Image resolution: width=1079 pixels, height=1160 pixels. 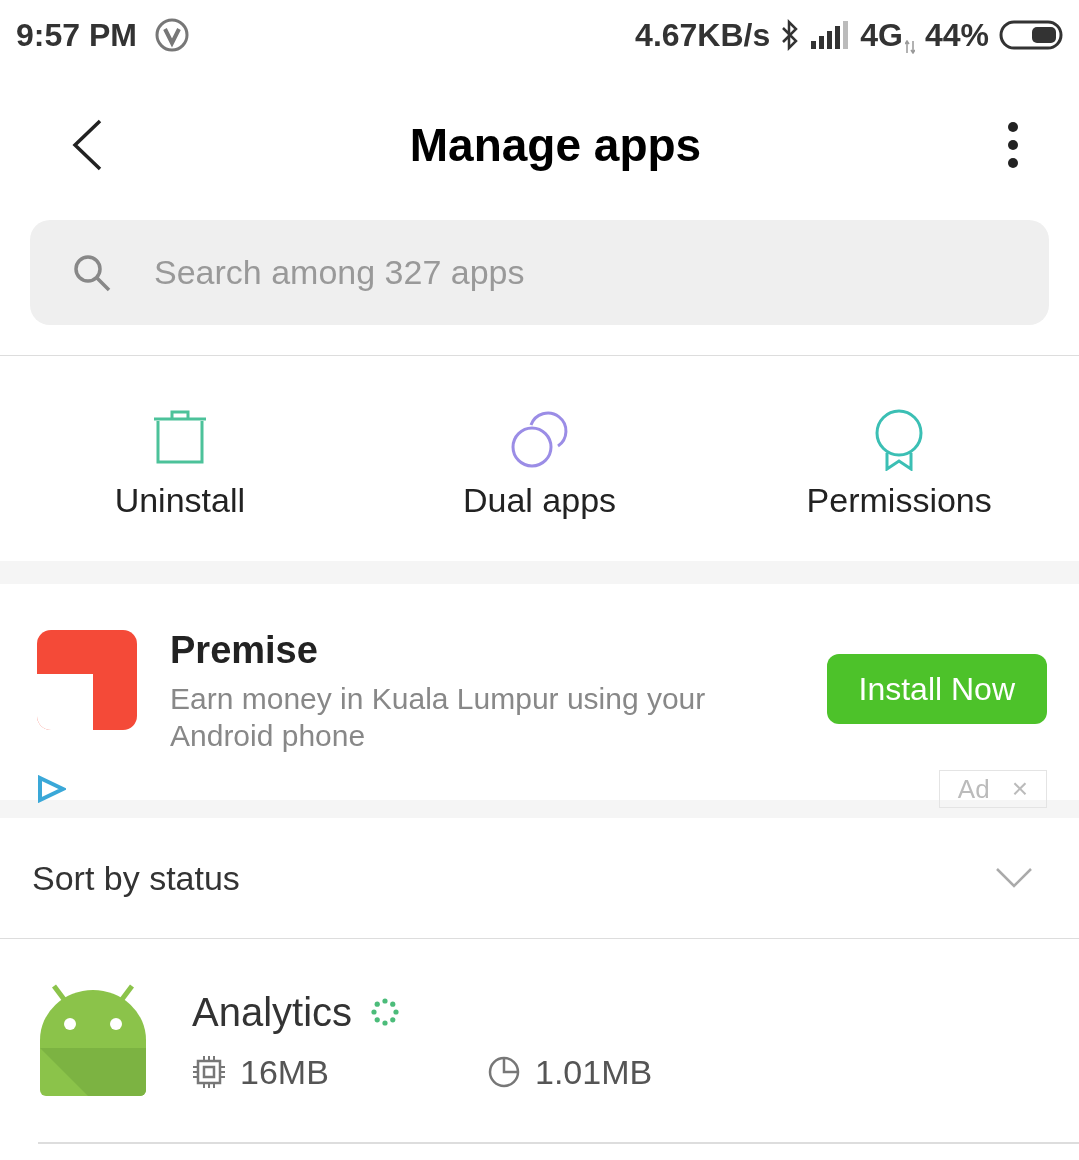 I want to click on pie-chart-icon, so click(x=504, y=1072).